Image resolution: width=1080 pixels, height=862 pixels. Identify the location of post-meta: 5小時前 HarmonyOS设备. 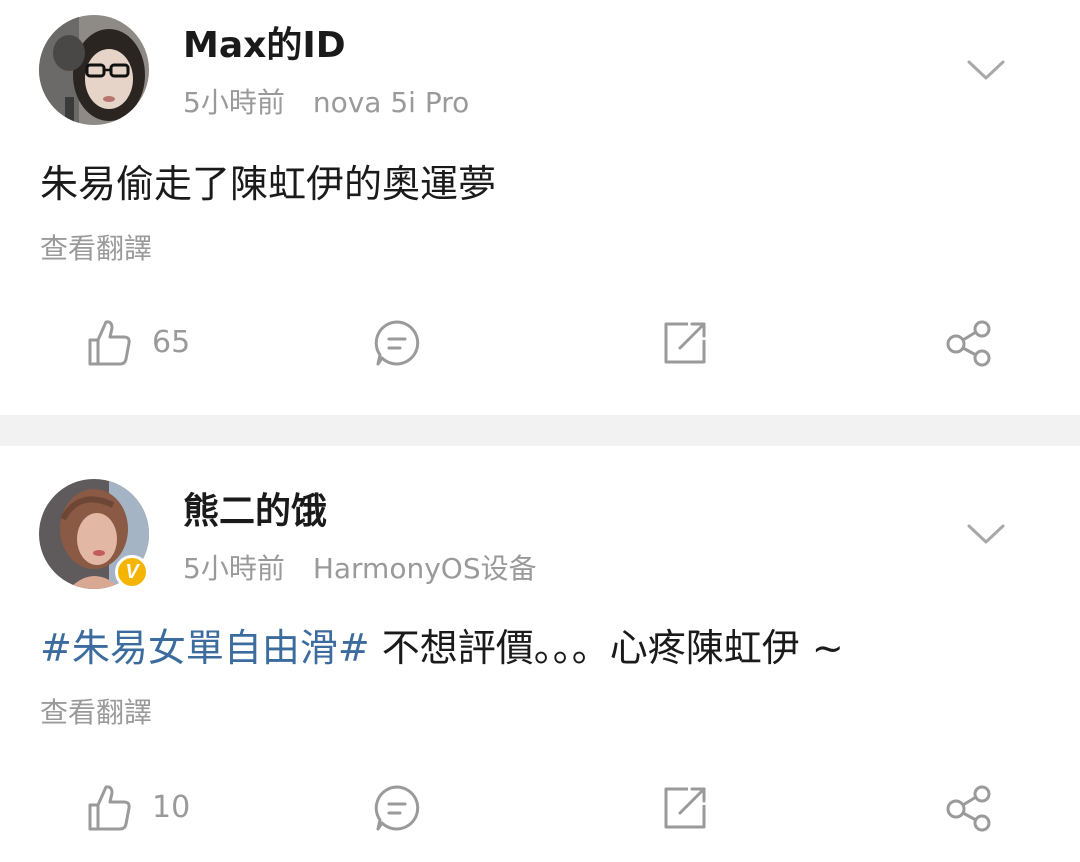
(360, 569).